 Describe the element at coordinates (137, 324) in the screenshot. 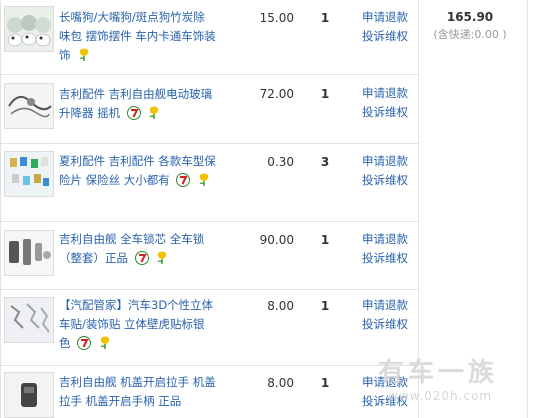

I see `product-title-link: 【汽配管家】汽车3D个性立体车贴/装饰贴 立体壁虎贴标银色` at that location.